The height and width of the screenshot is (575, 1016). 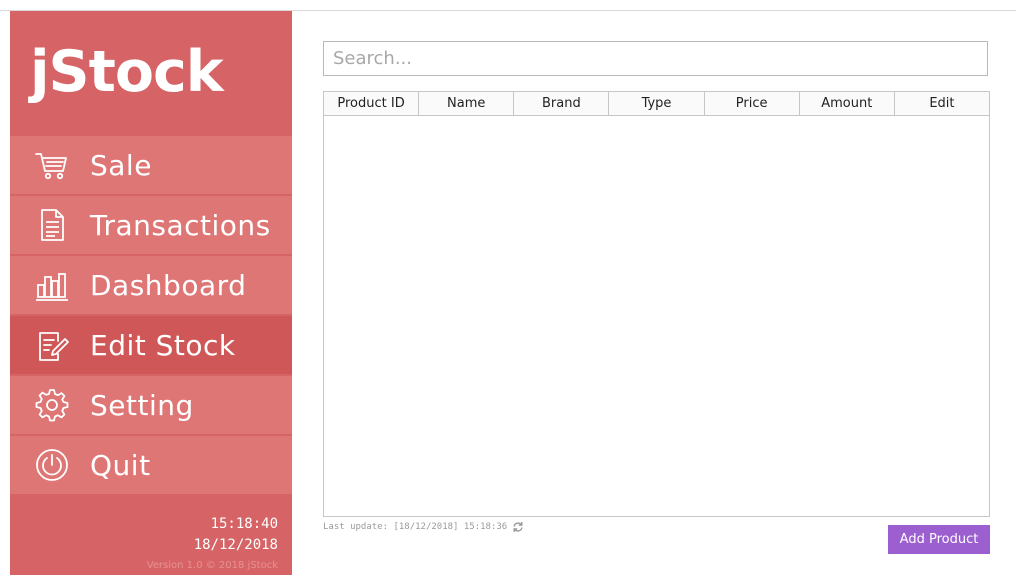 I want to click on document-icon, so click(x=52, y=225).